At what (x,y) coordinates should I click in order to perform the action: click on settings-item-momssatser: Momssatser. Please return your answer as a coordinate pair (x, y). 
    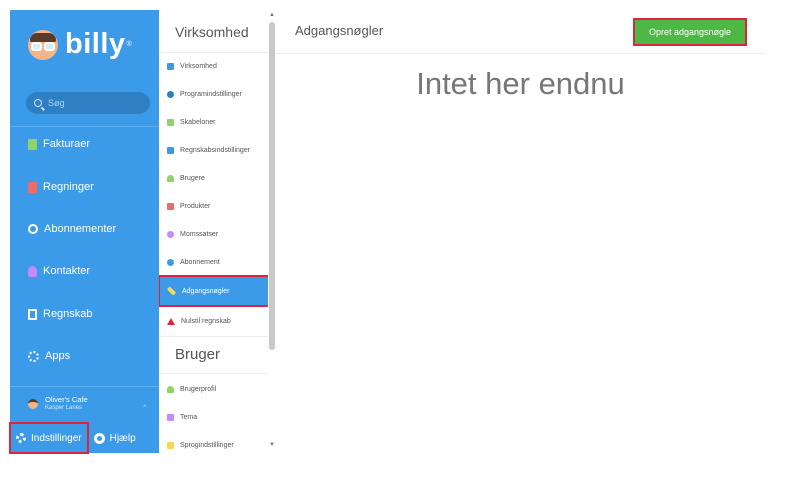
    Looking at the image, I should click on (214, 234).